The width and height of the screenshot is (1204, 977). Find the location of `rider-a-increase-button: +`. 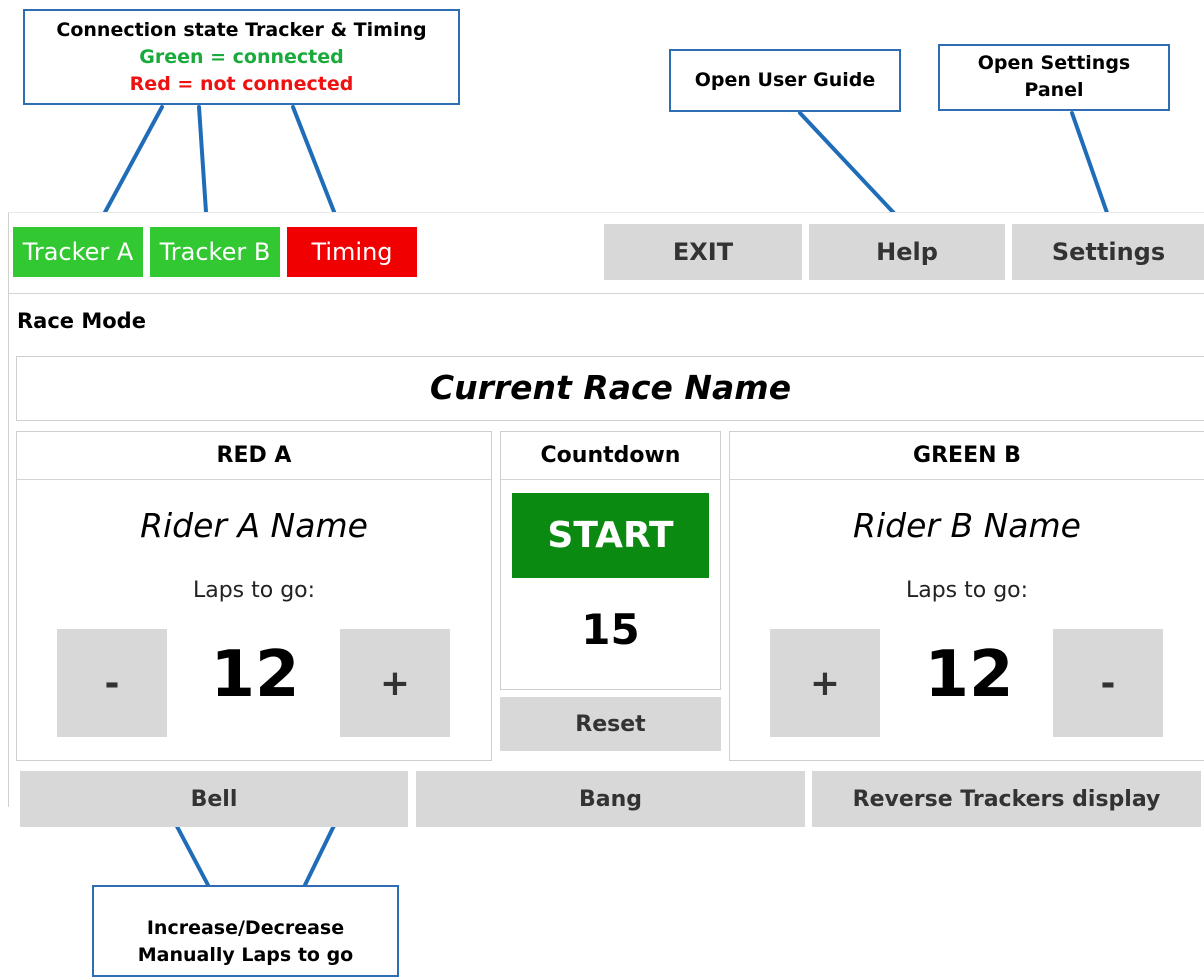

rider-a-increase-button: + is located at coordinates (395, 683).